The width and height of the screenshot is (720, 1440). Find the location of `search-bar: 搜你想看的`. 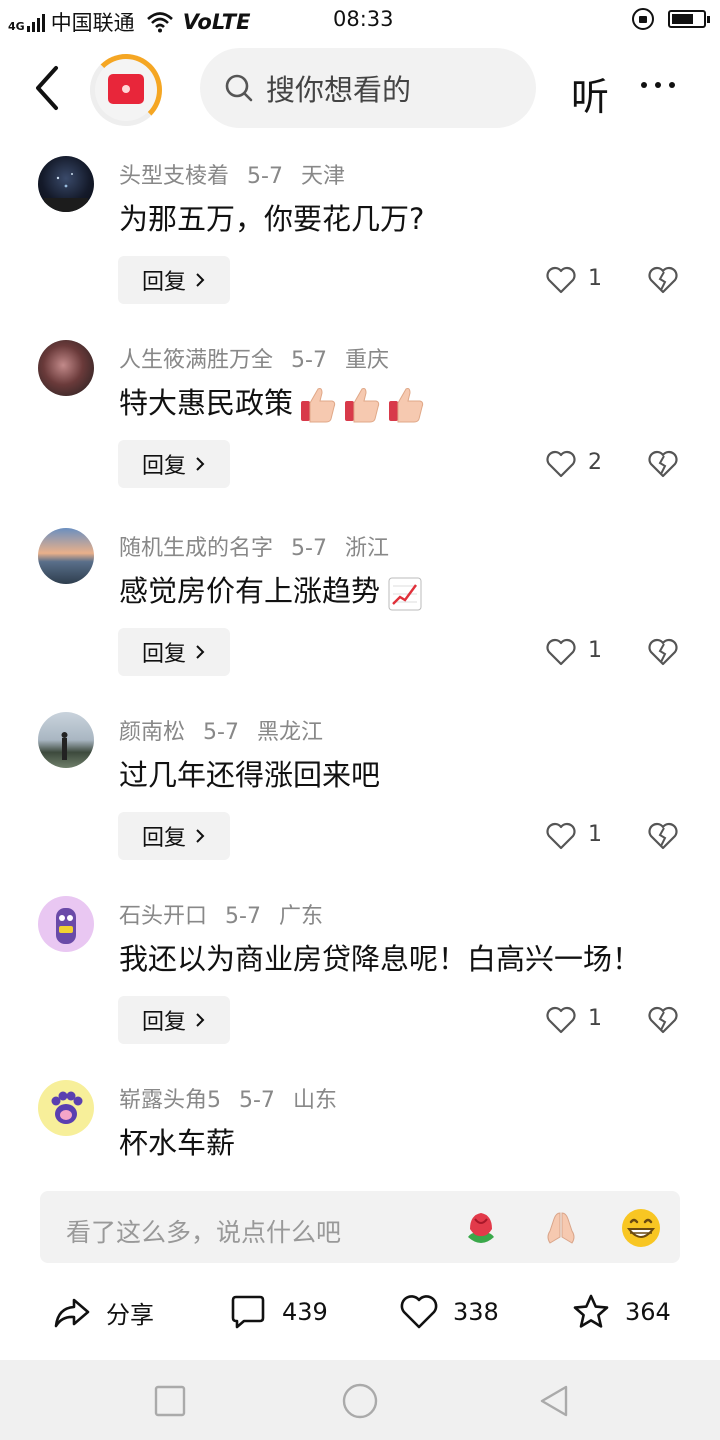

search-bar: 搜你想看的 is located at coordinates (368, 88).